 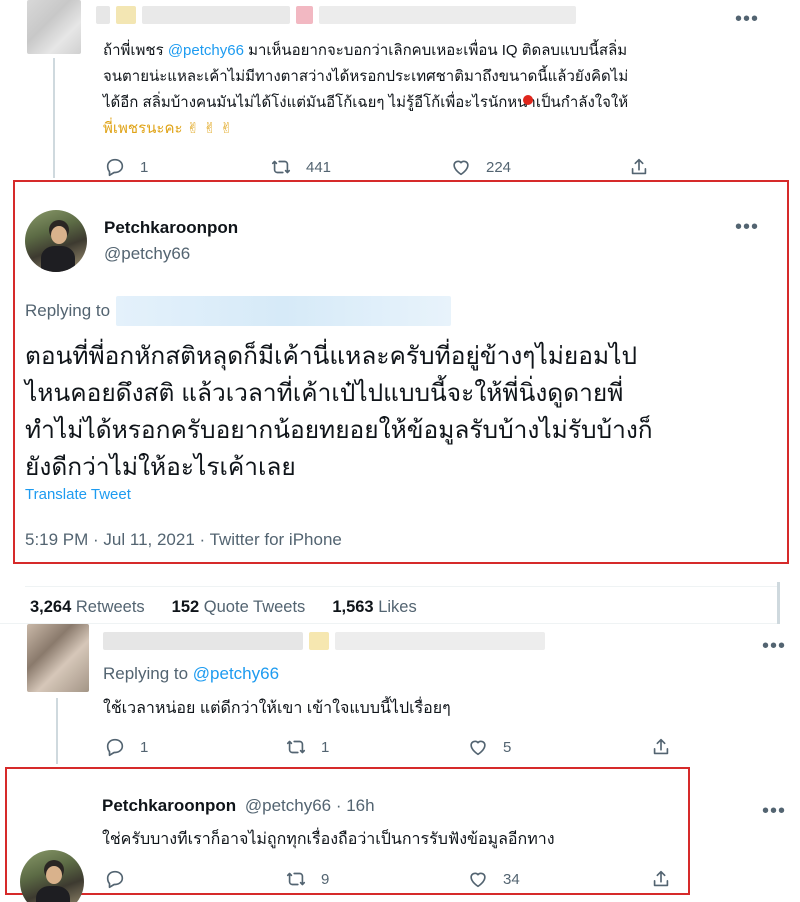 What do you see at coordinates (528, 100) in the screenshot?
I see `red-dot-marker` at bounding box center [528, 100].